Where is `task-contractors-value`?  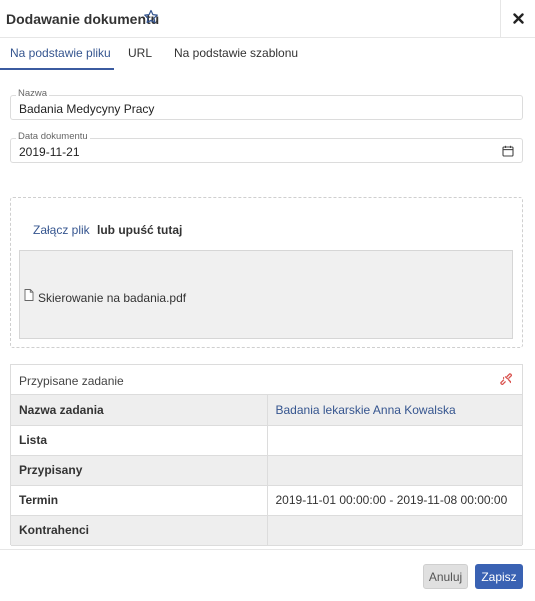
task-contractors-value is located at coordinates (394, 530).